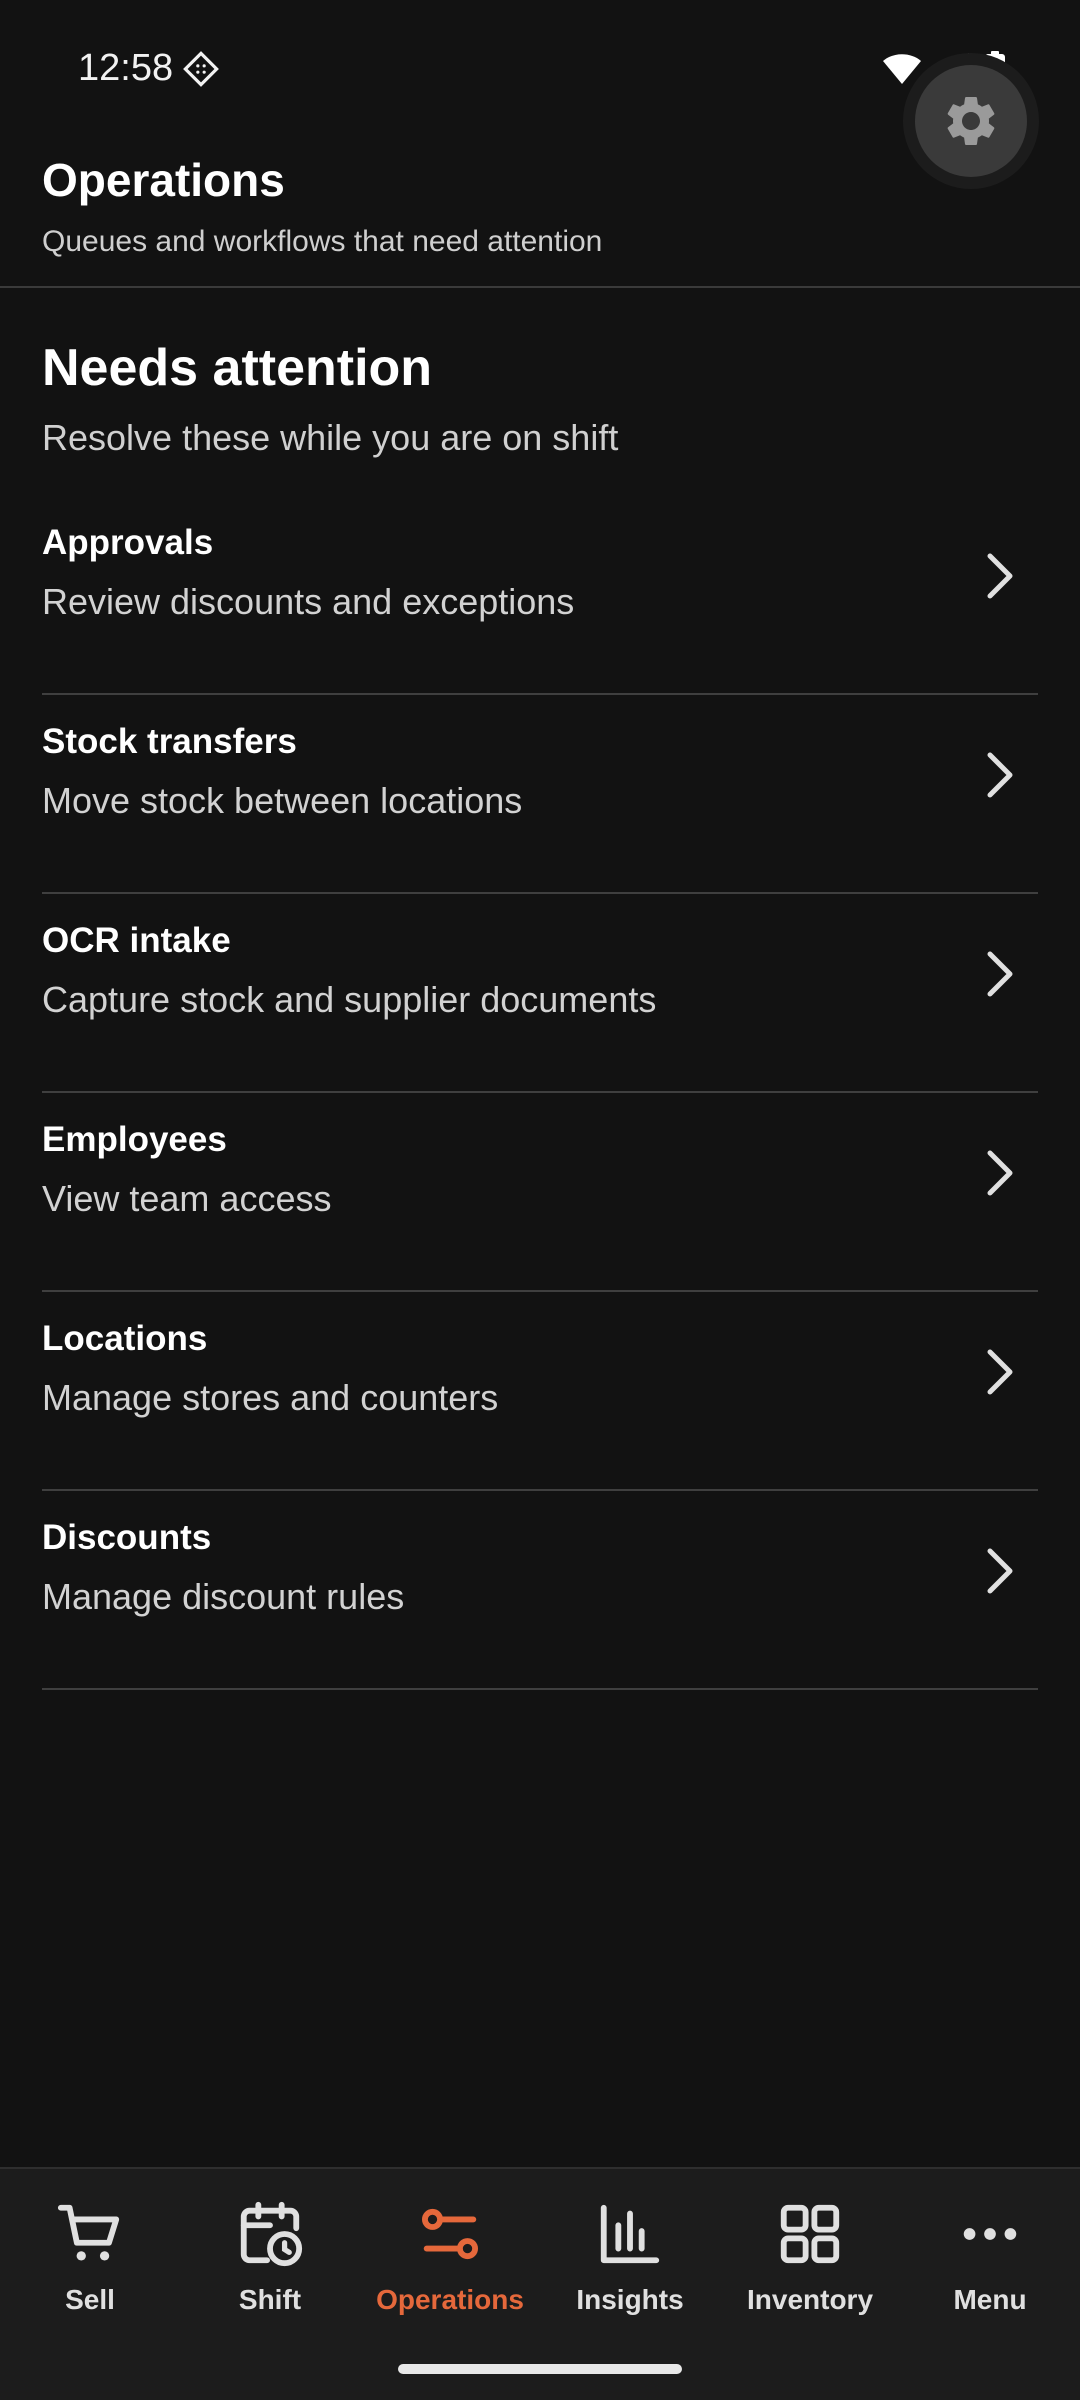  Describe the element at coordinates (223, 1596) in the screenshot. I see `list-item-description: Manage discount rules` at that location.